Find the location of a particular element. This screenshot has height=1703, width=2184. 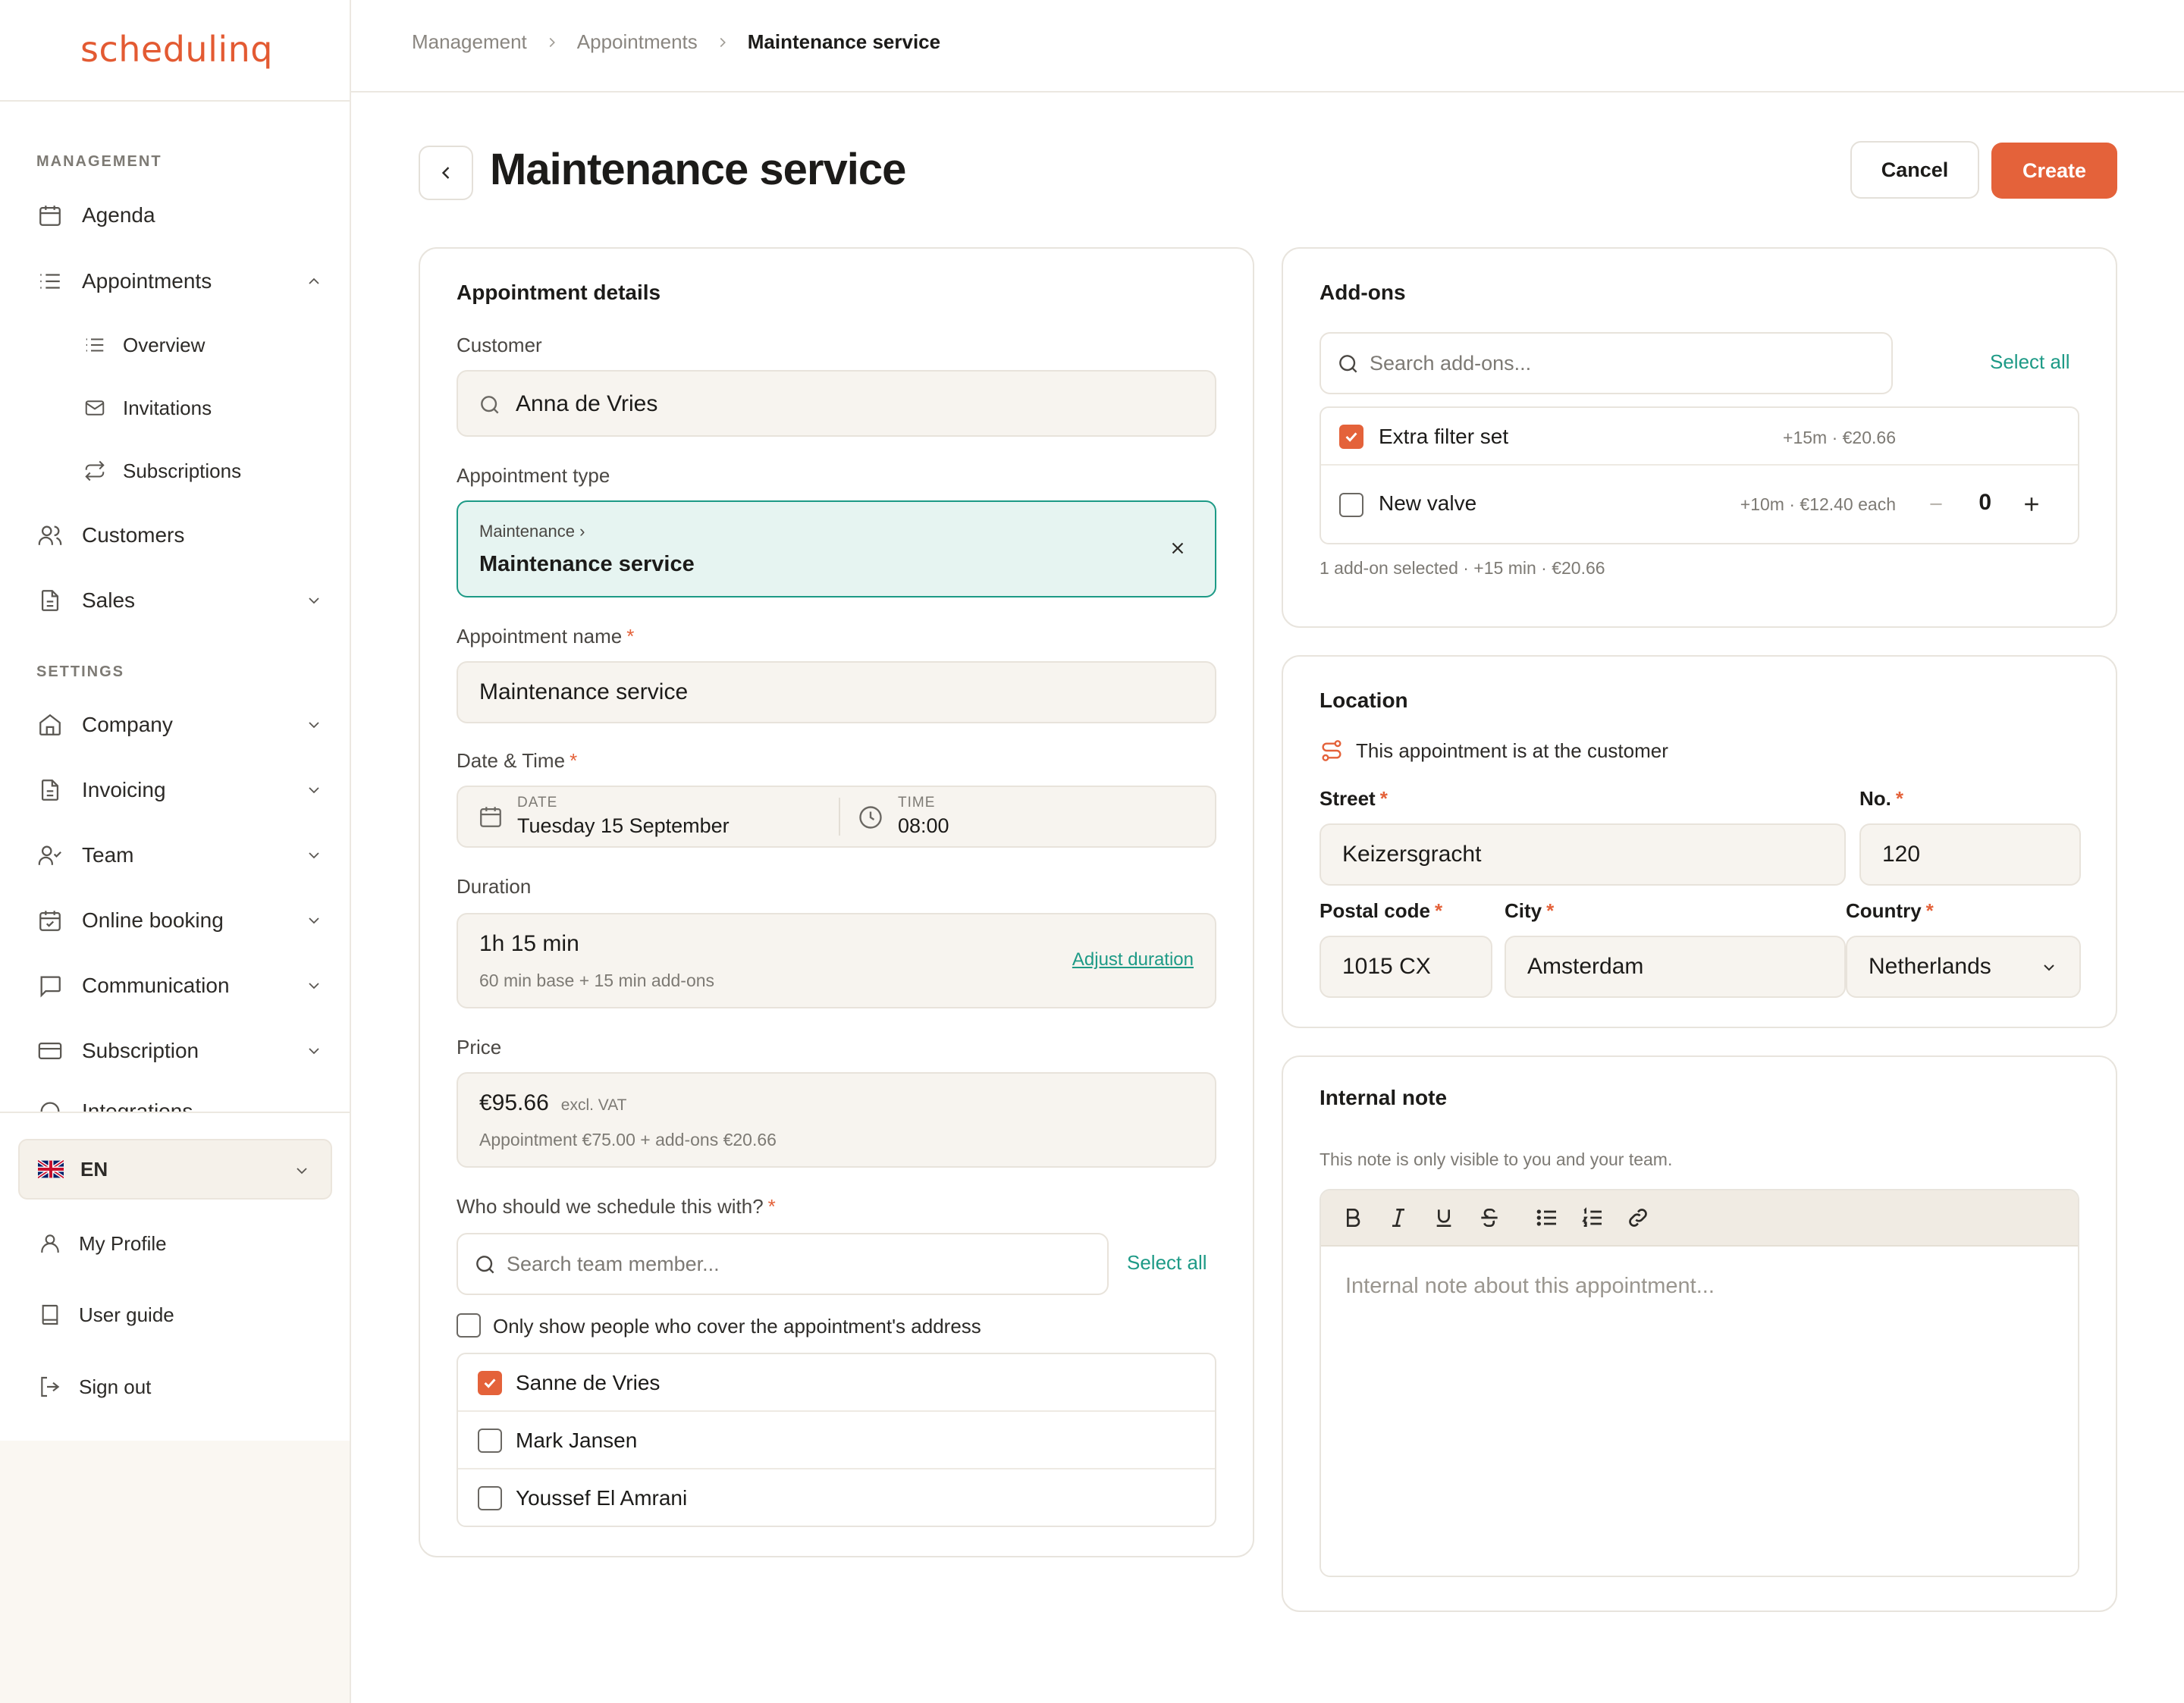

back-button is located at coordinates (446, 173).